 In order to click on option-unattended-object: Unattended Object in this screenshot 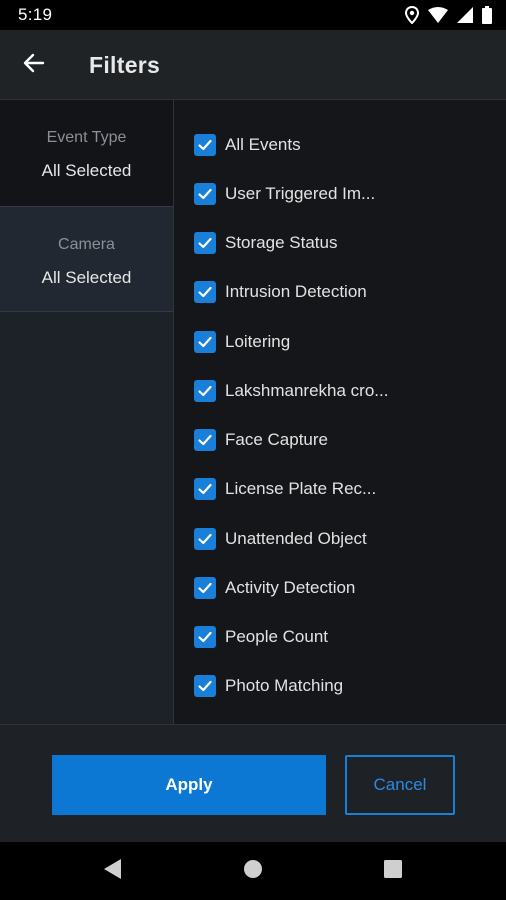, I will do `click(344, 539)`.